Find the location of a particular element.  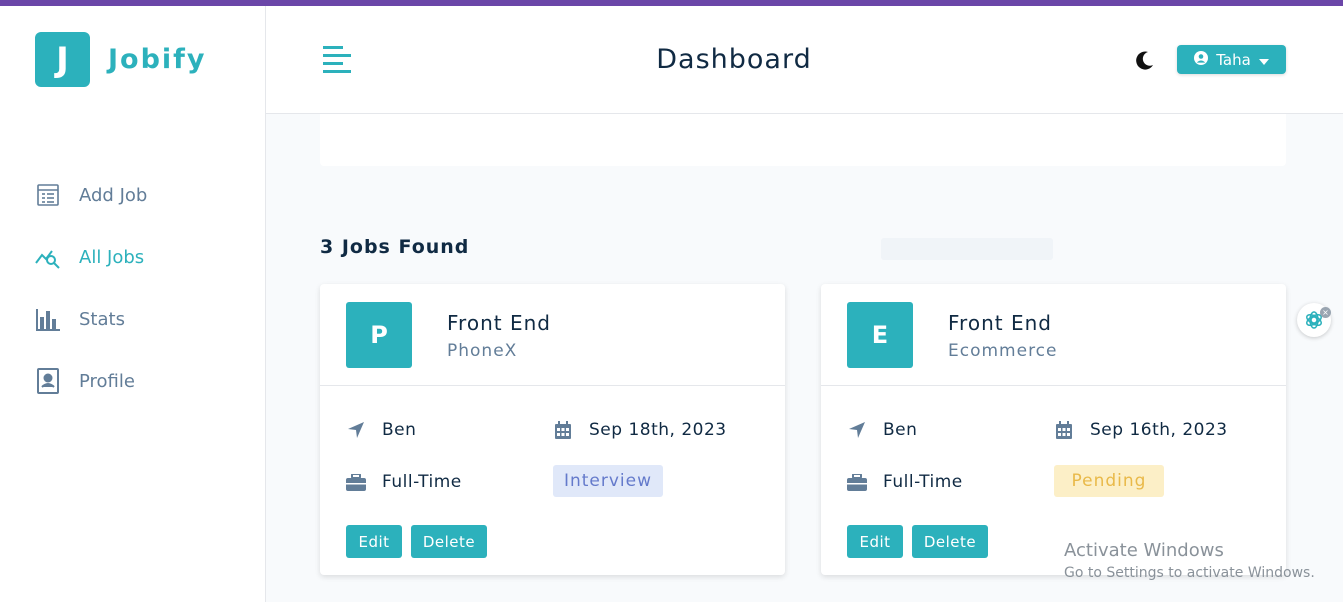

caret-down-icon is located at coordinates (1263, 60).